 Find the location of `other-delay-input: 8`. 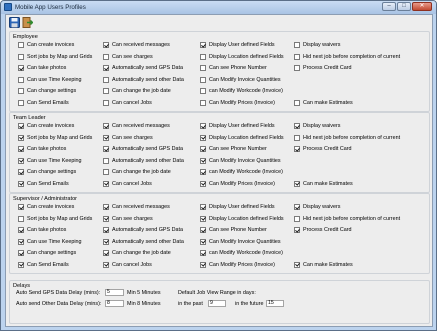

other-delay-input: 8 is located at coordinates (114, 303).